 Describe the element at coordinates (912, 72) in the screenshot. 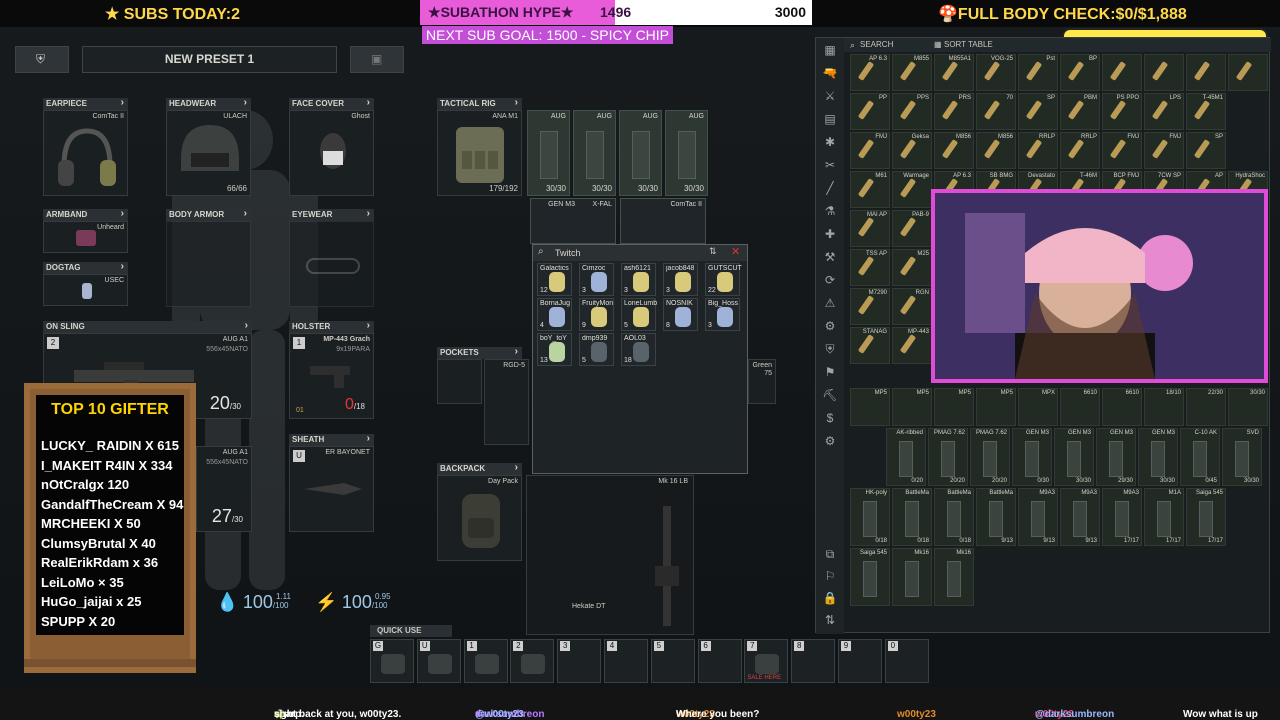

I see `stash-ammo-cell: M855` at that location.